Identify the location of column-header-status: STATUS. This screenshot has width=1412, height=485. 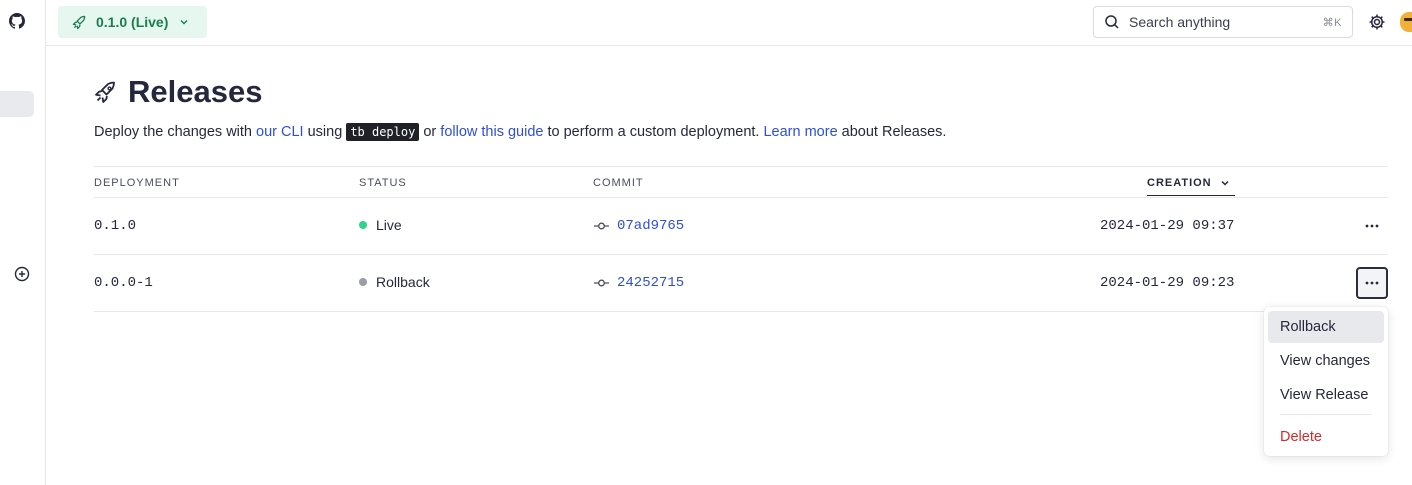
(383, 183).